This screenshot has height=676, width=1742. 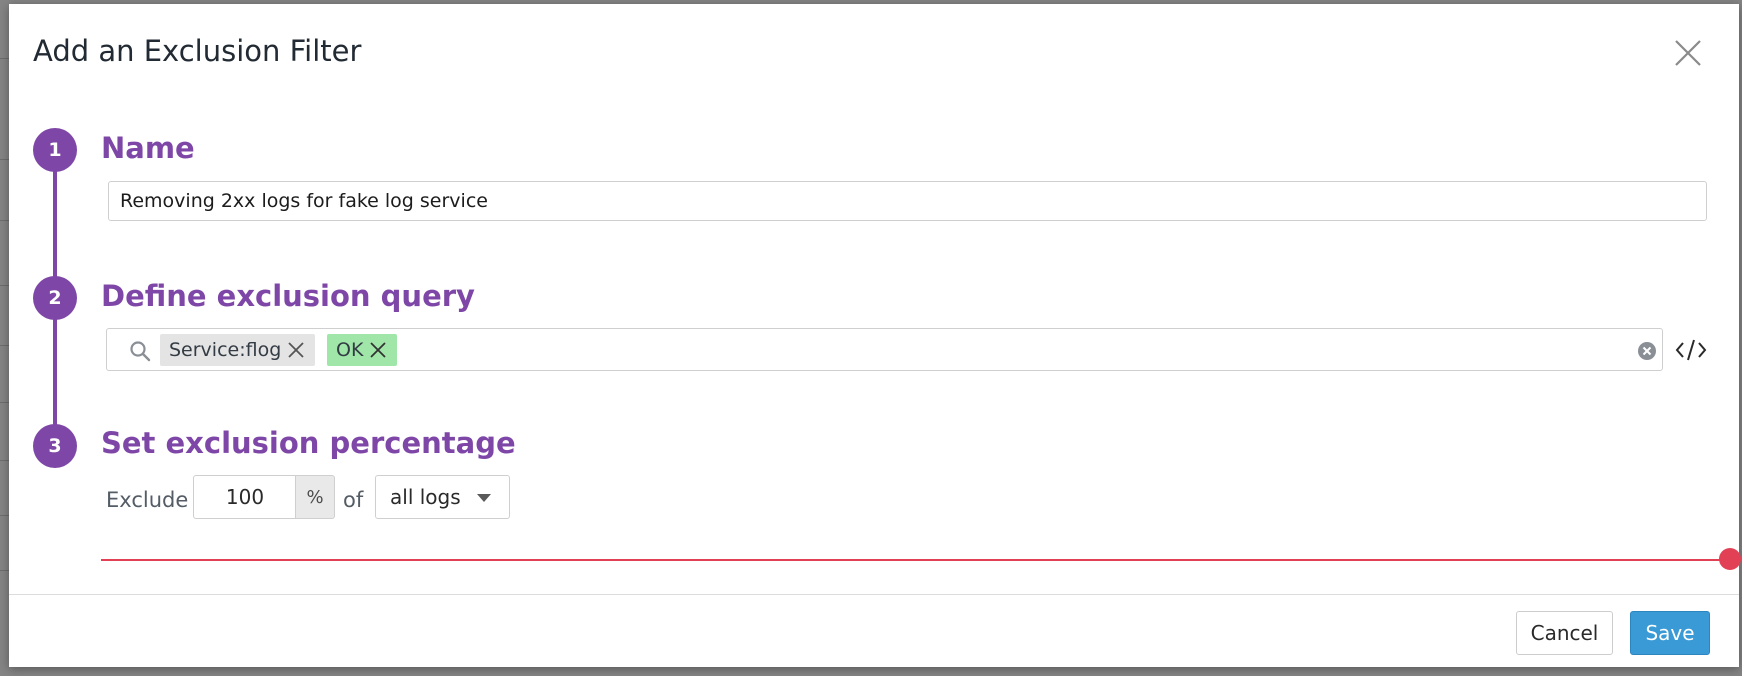 I want to click on step-title-percentage: Set exclusion percentage, so click(x=308, y=443).